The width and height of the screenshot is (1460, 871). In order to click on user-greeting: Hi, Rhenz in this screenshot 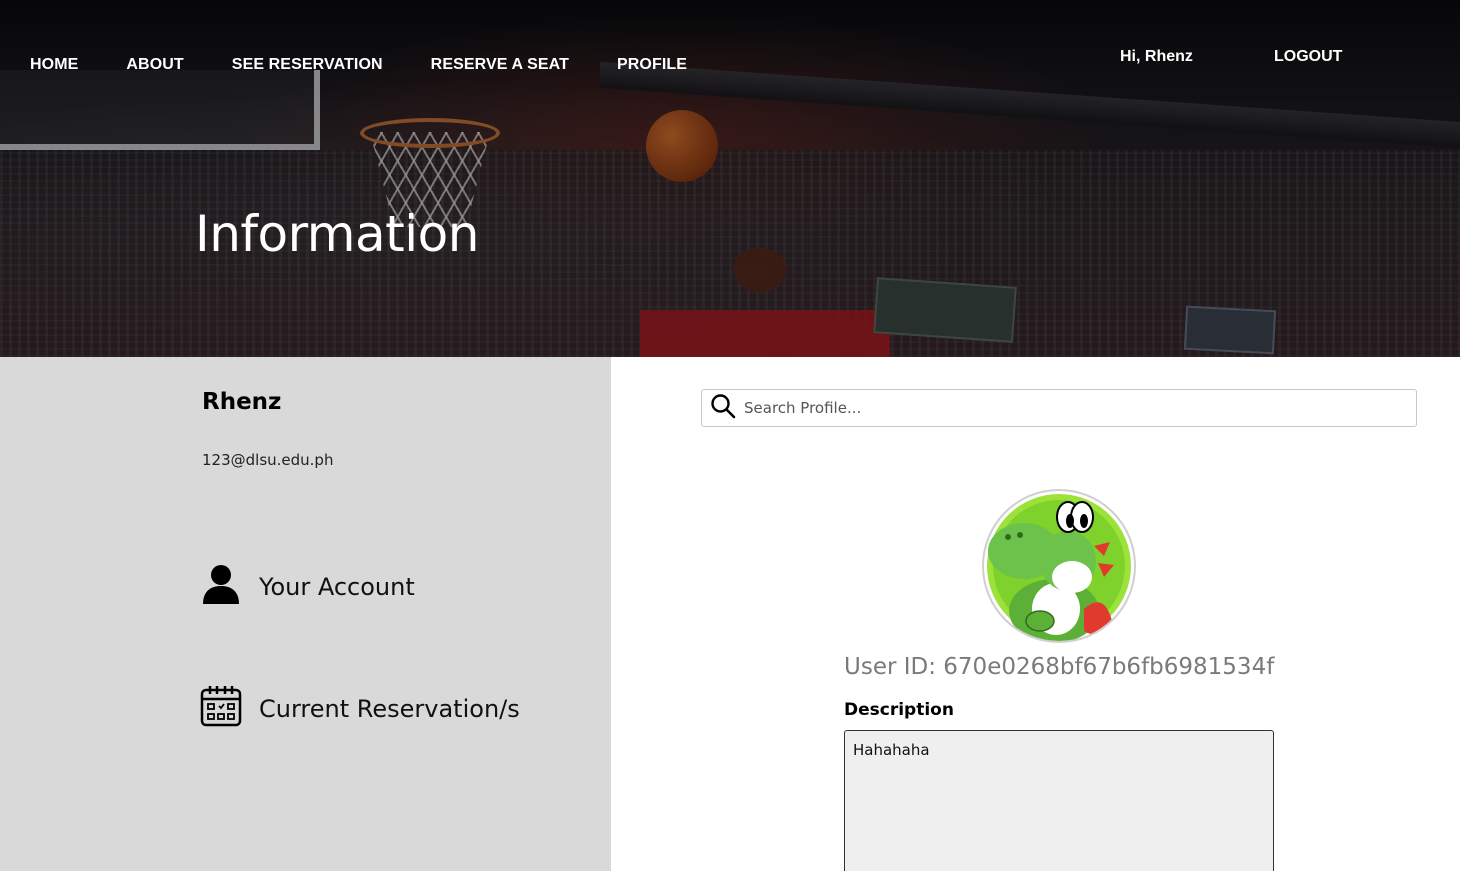, I will do `click(1156, 56)`.